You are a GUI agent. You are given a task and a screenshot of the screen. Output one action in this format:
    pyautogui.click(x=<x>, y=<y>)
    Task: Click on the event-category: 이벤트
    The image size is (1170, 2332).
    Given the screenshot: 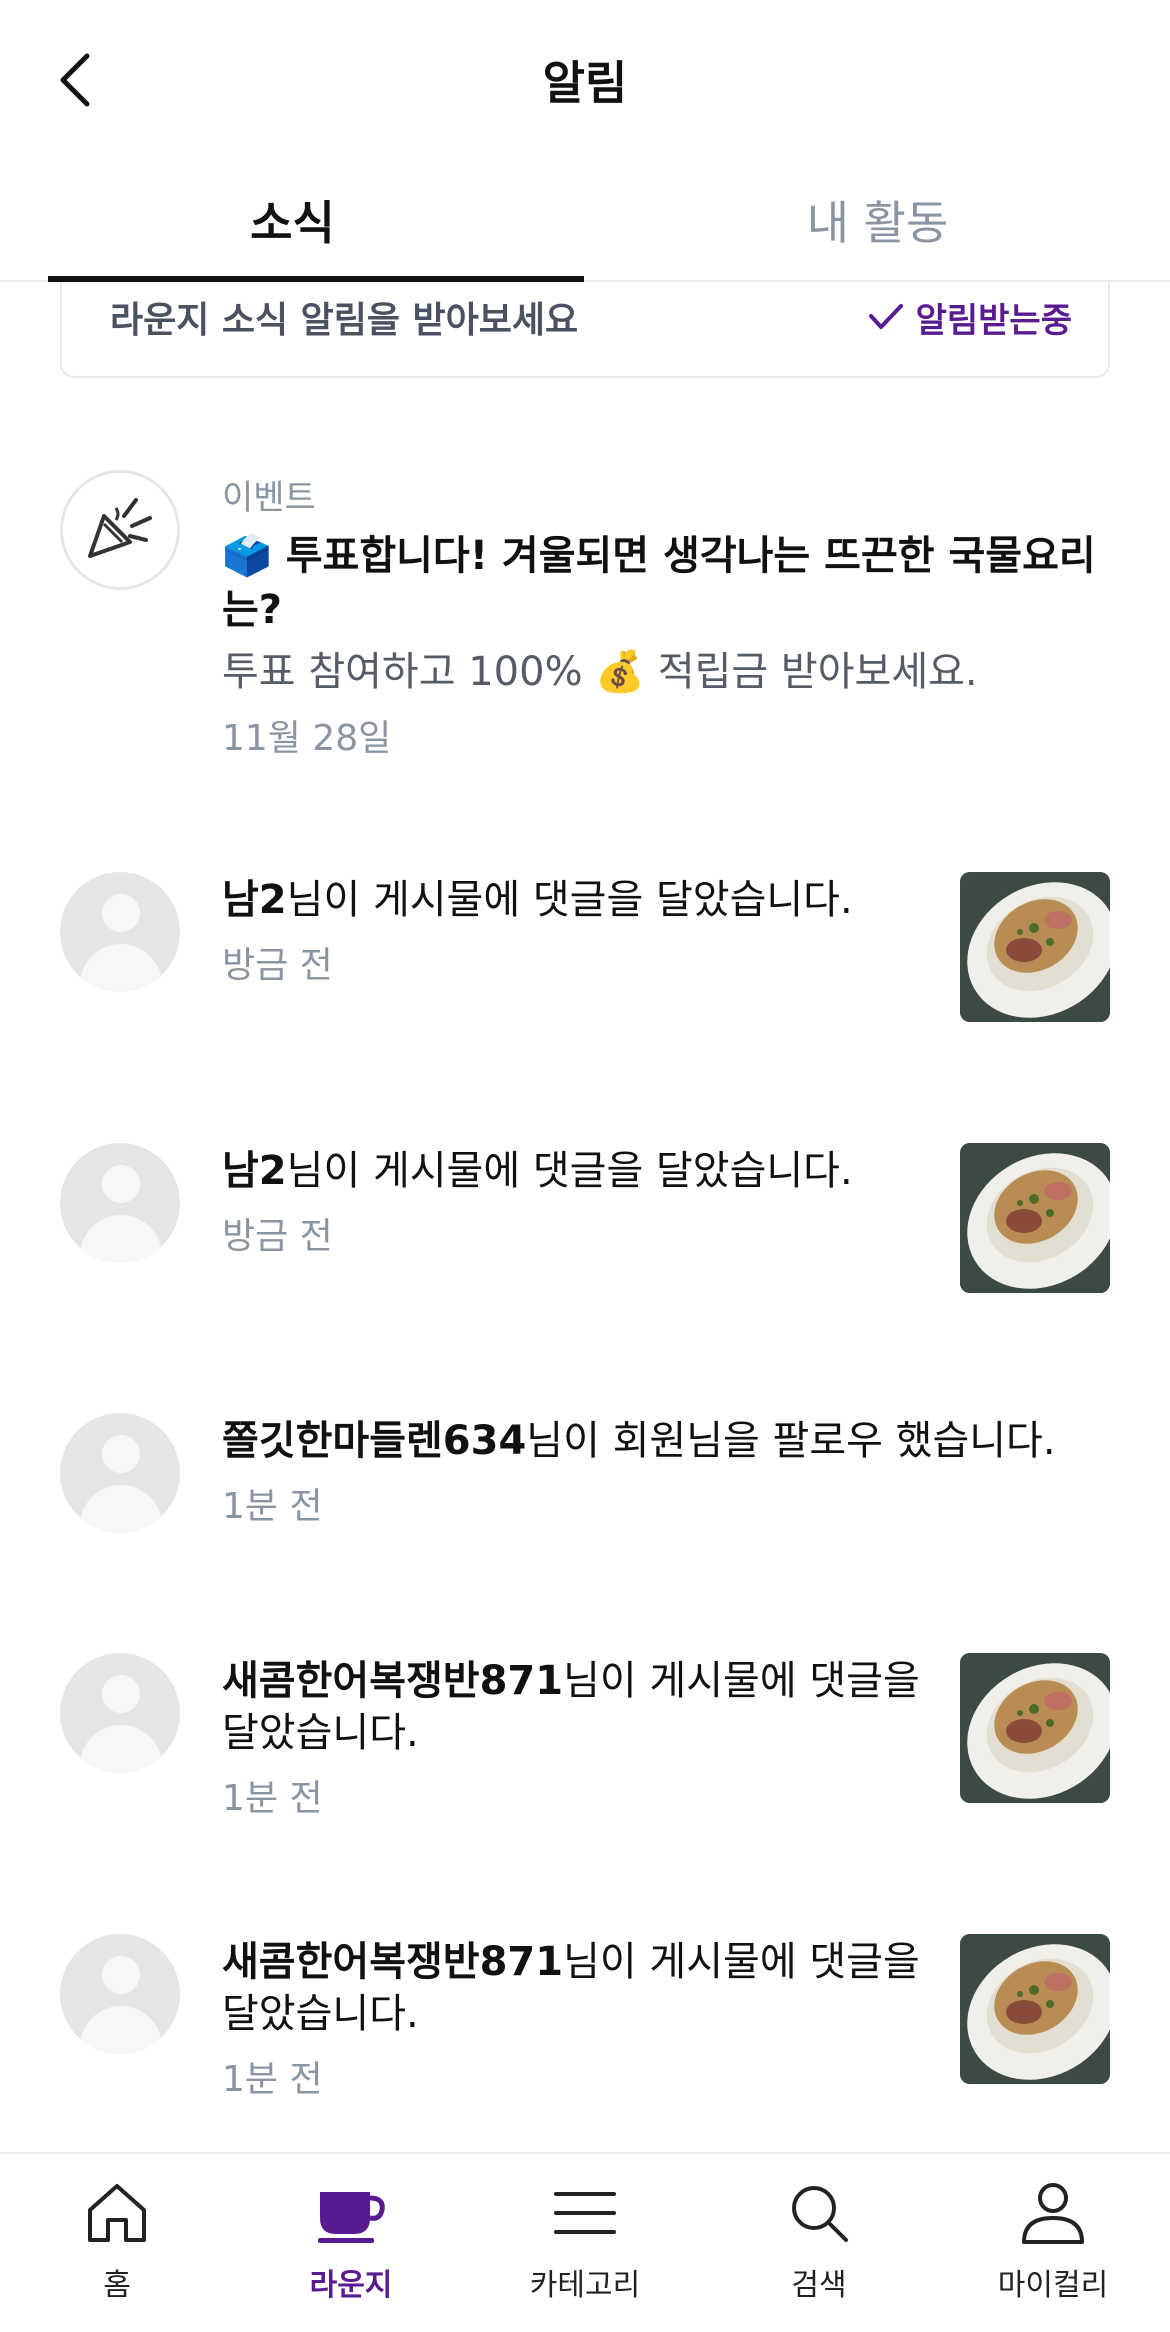 What is the action you would take?
    pyautogui.click(x=269, y=498)
    